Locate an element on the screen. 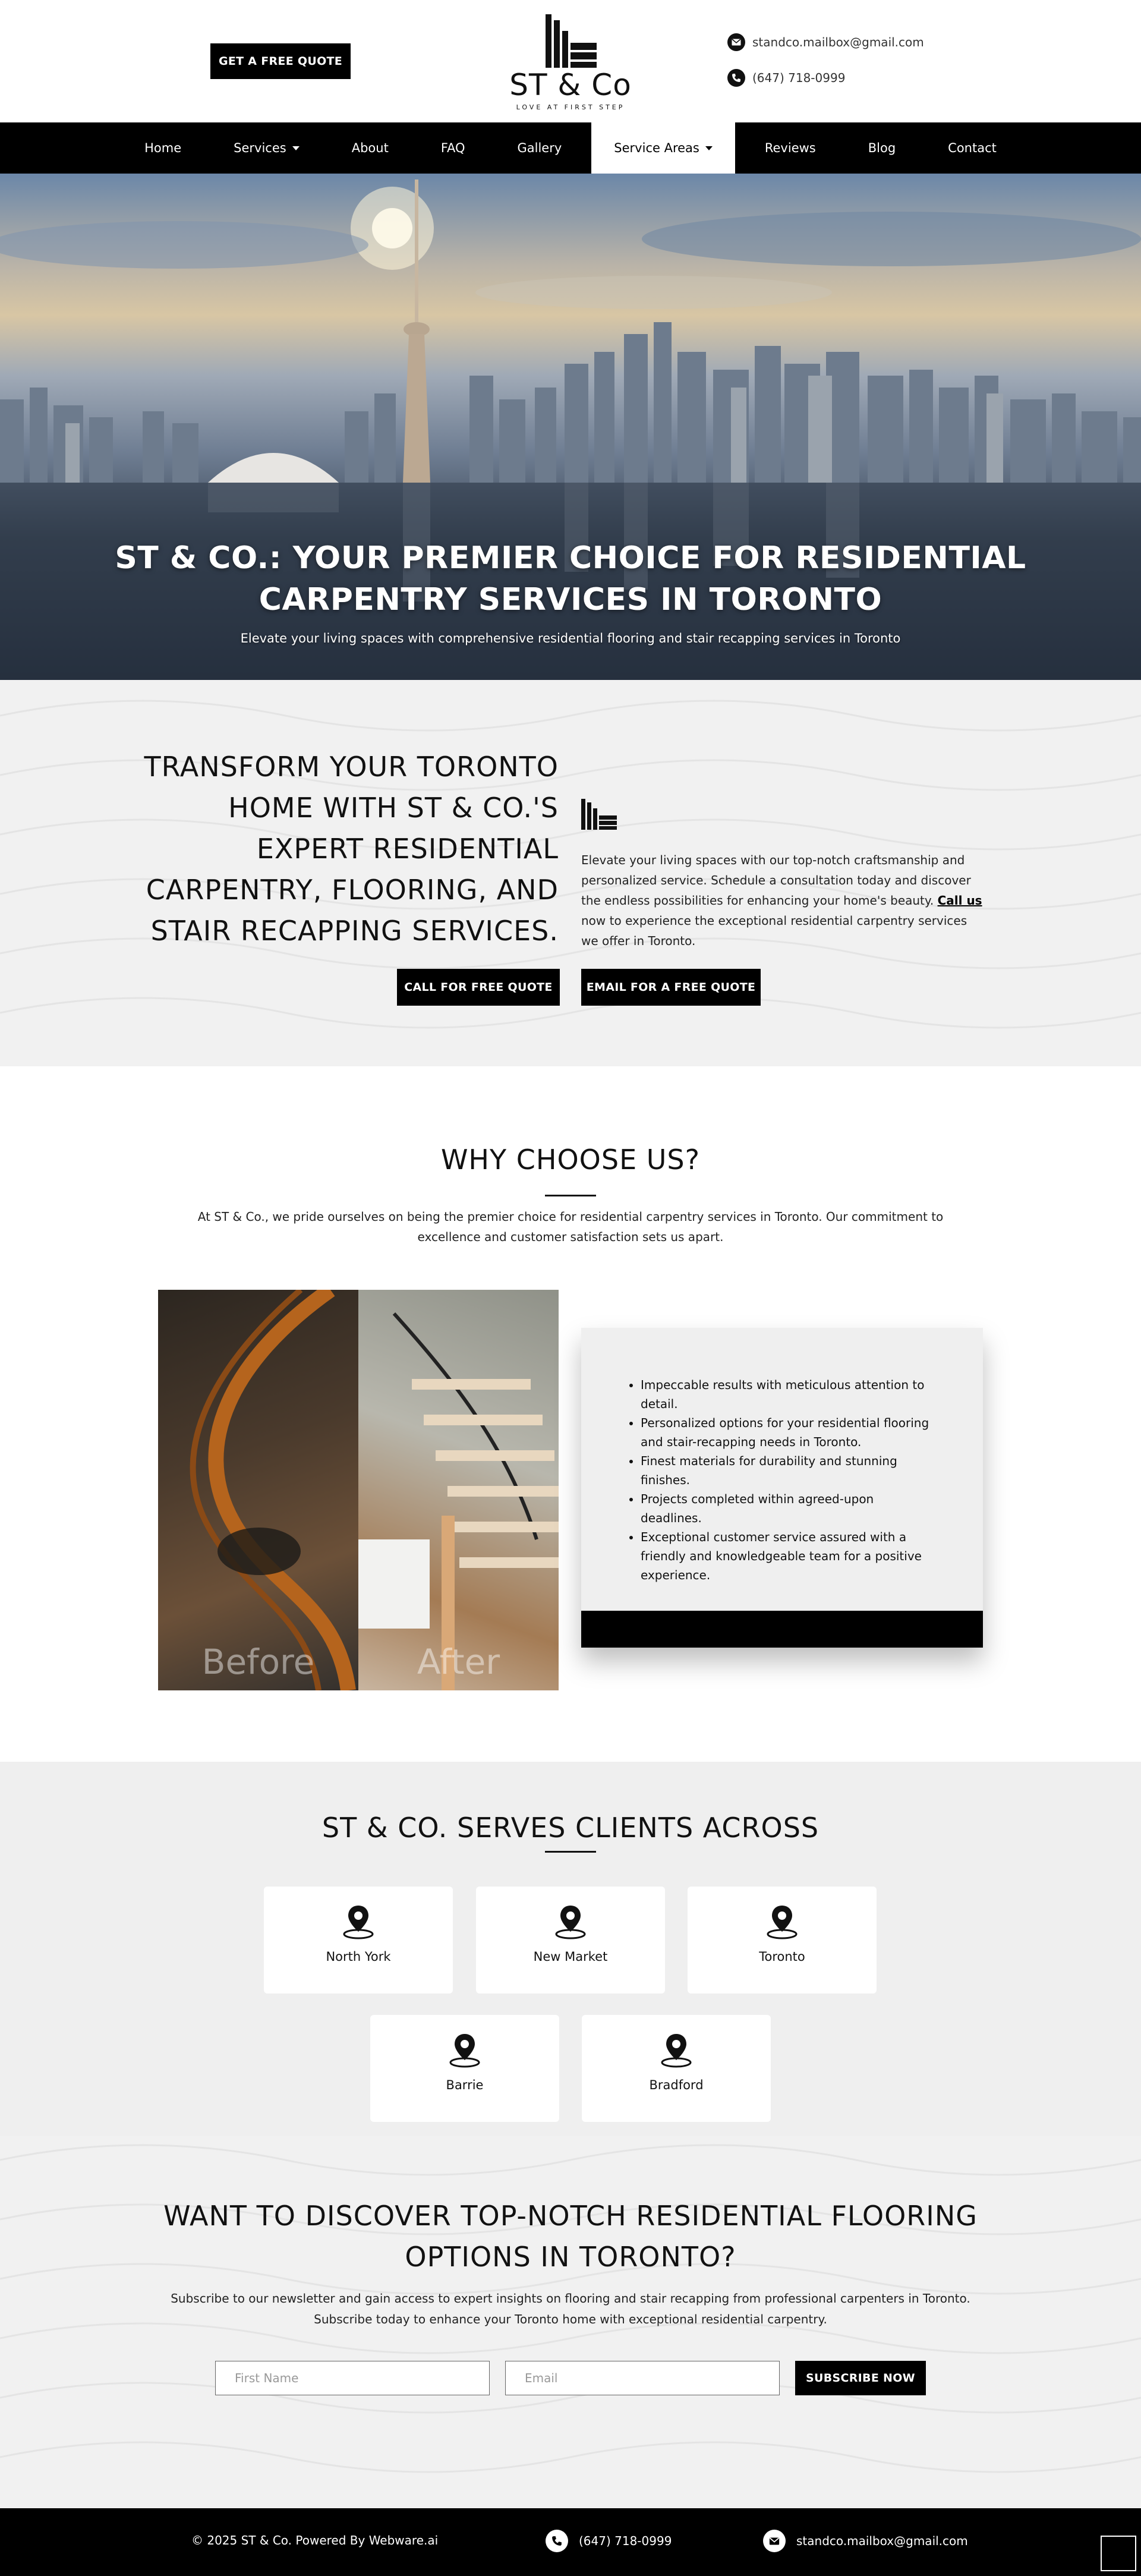 The image size is (1141, 2576). area-name: North York is located at coordinates (358, 1957).